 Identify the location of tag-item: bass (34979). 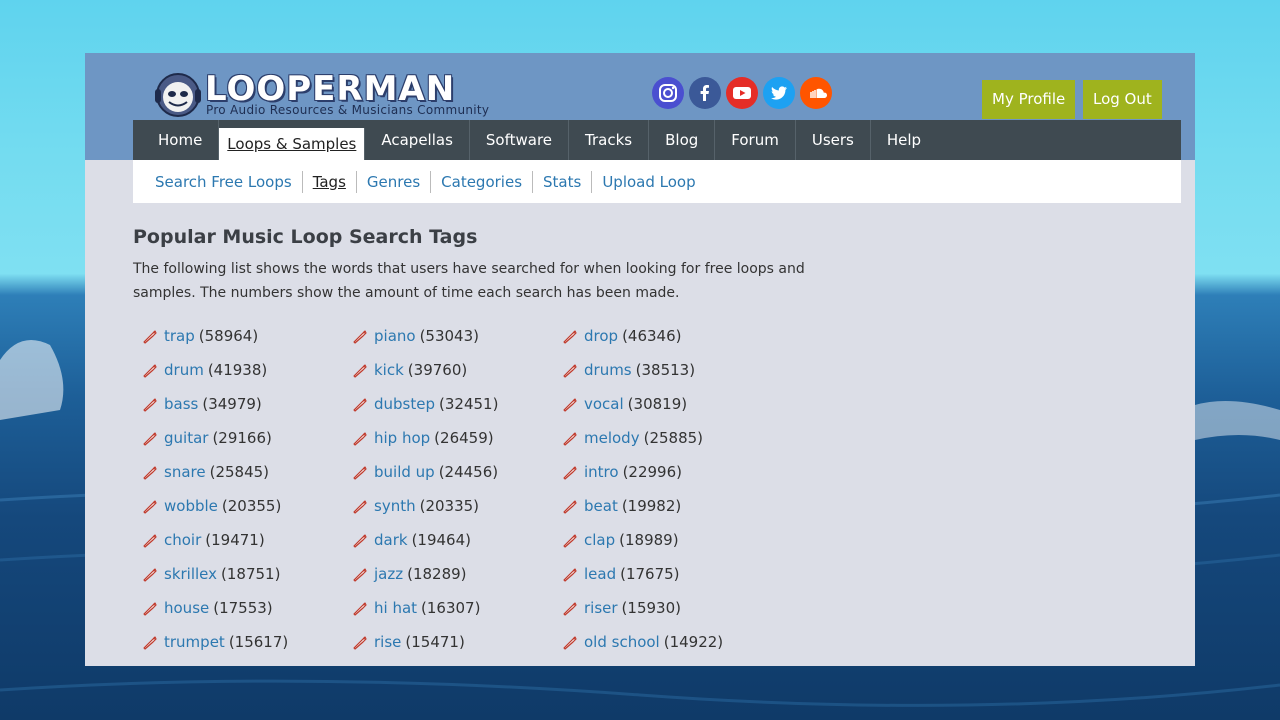
(201, 404).